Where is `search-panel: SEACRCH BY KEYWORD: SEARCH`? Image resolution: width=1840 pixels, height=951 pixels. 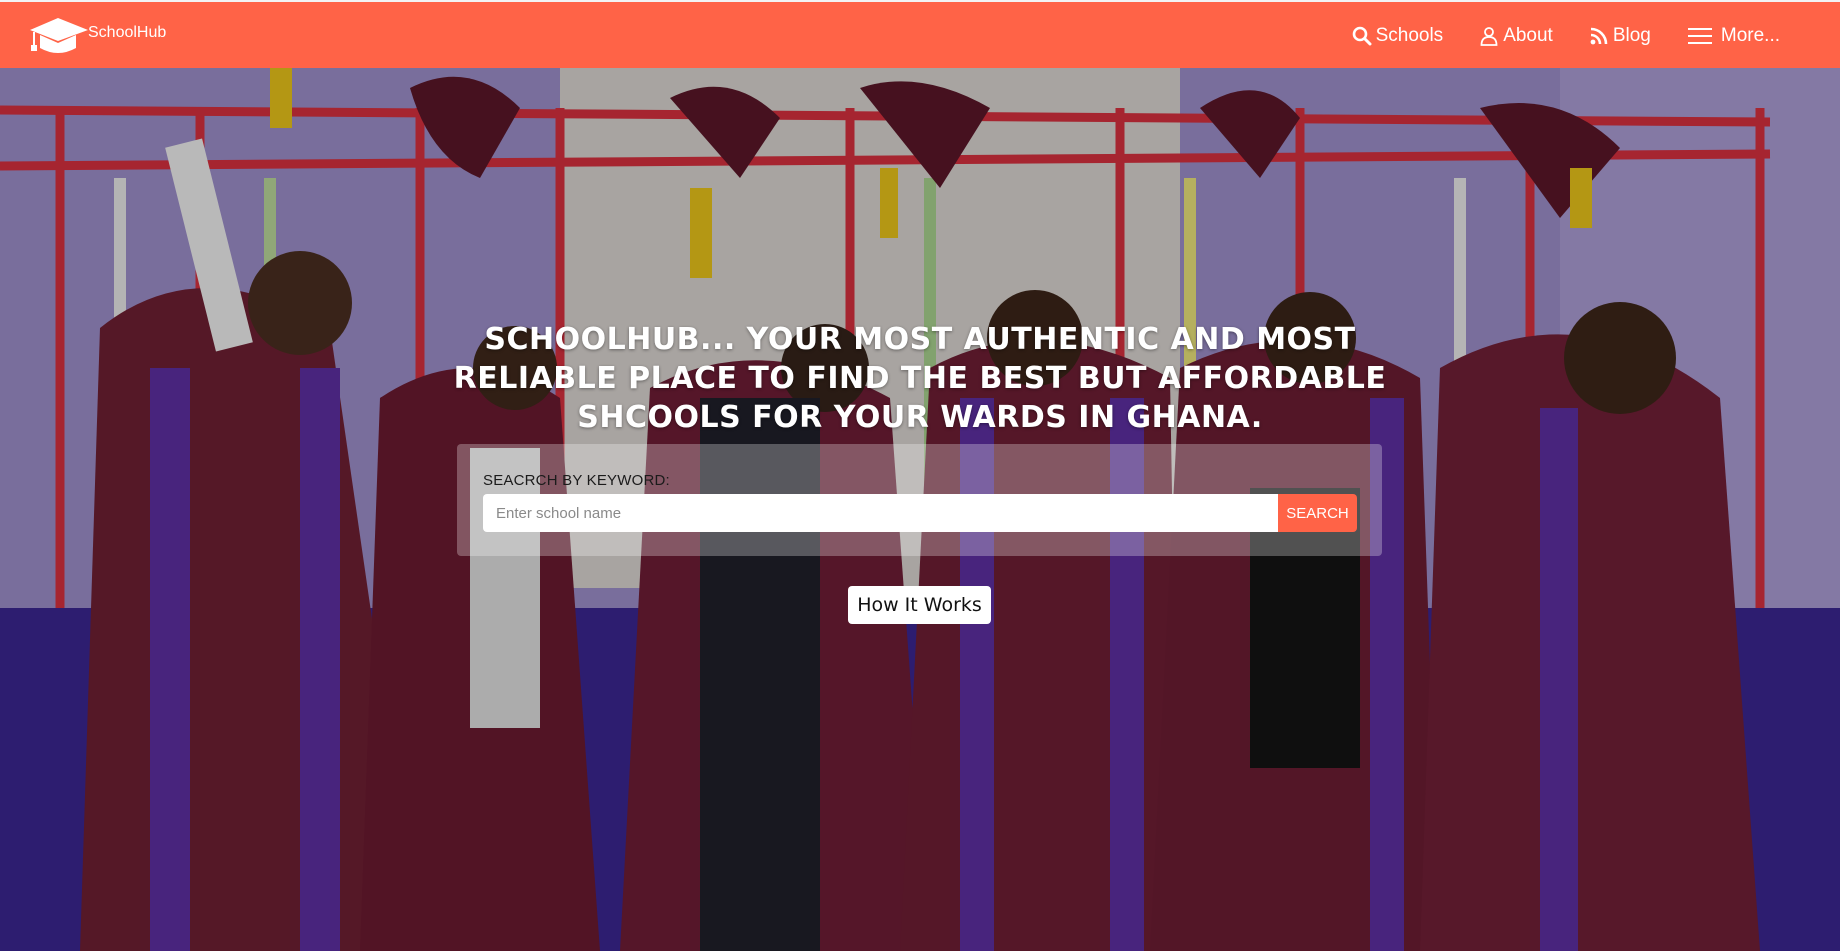 search-panel: SEACRCH BY KEYWORD: SEARCH is located at coordinates (919, 500).